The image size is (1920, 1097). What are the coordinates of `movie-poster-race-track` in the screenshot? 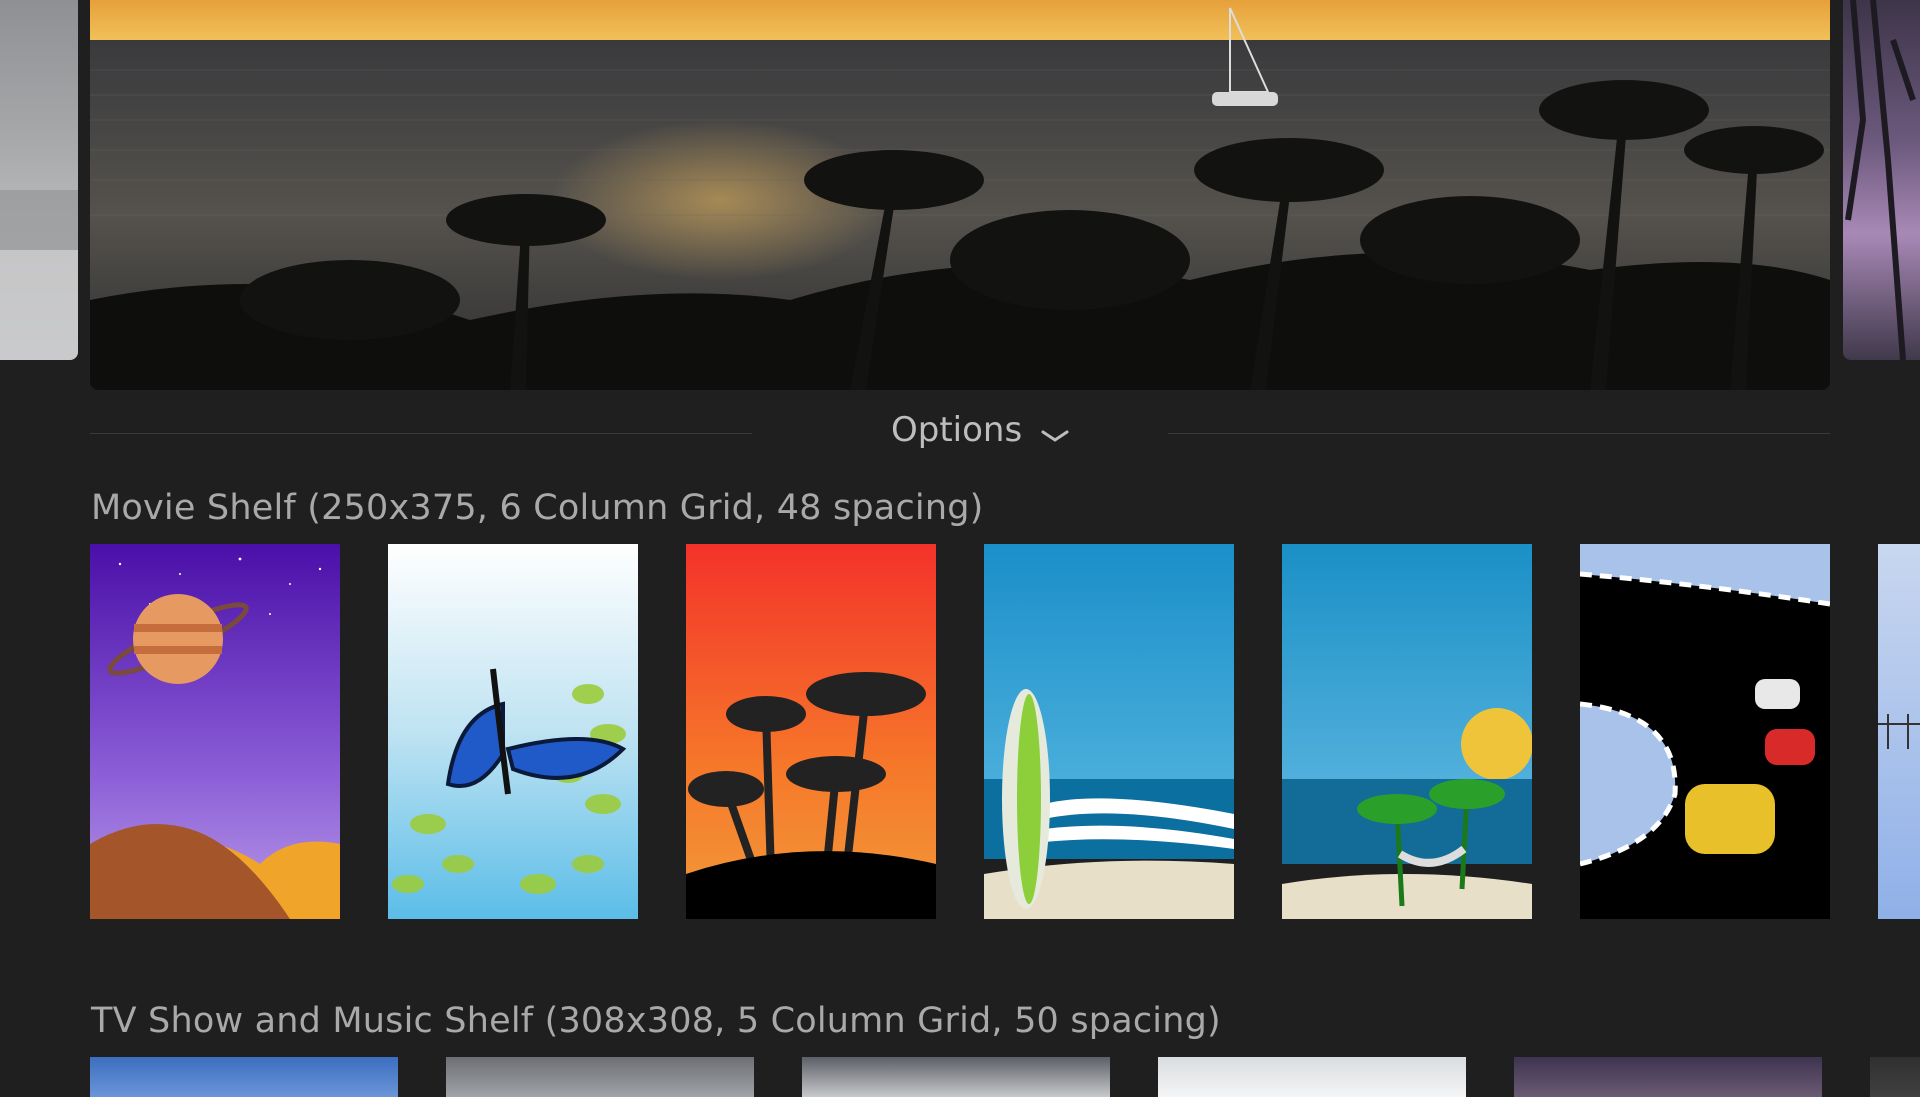 It's located at (1705, 731).